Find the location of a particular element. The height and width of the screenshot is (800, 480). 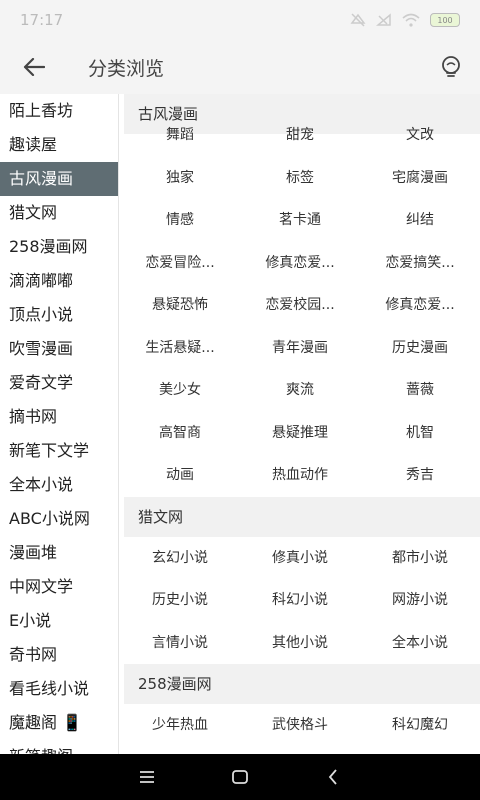

category-tag: 网游小说 is located at coordinates (420, 600).